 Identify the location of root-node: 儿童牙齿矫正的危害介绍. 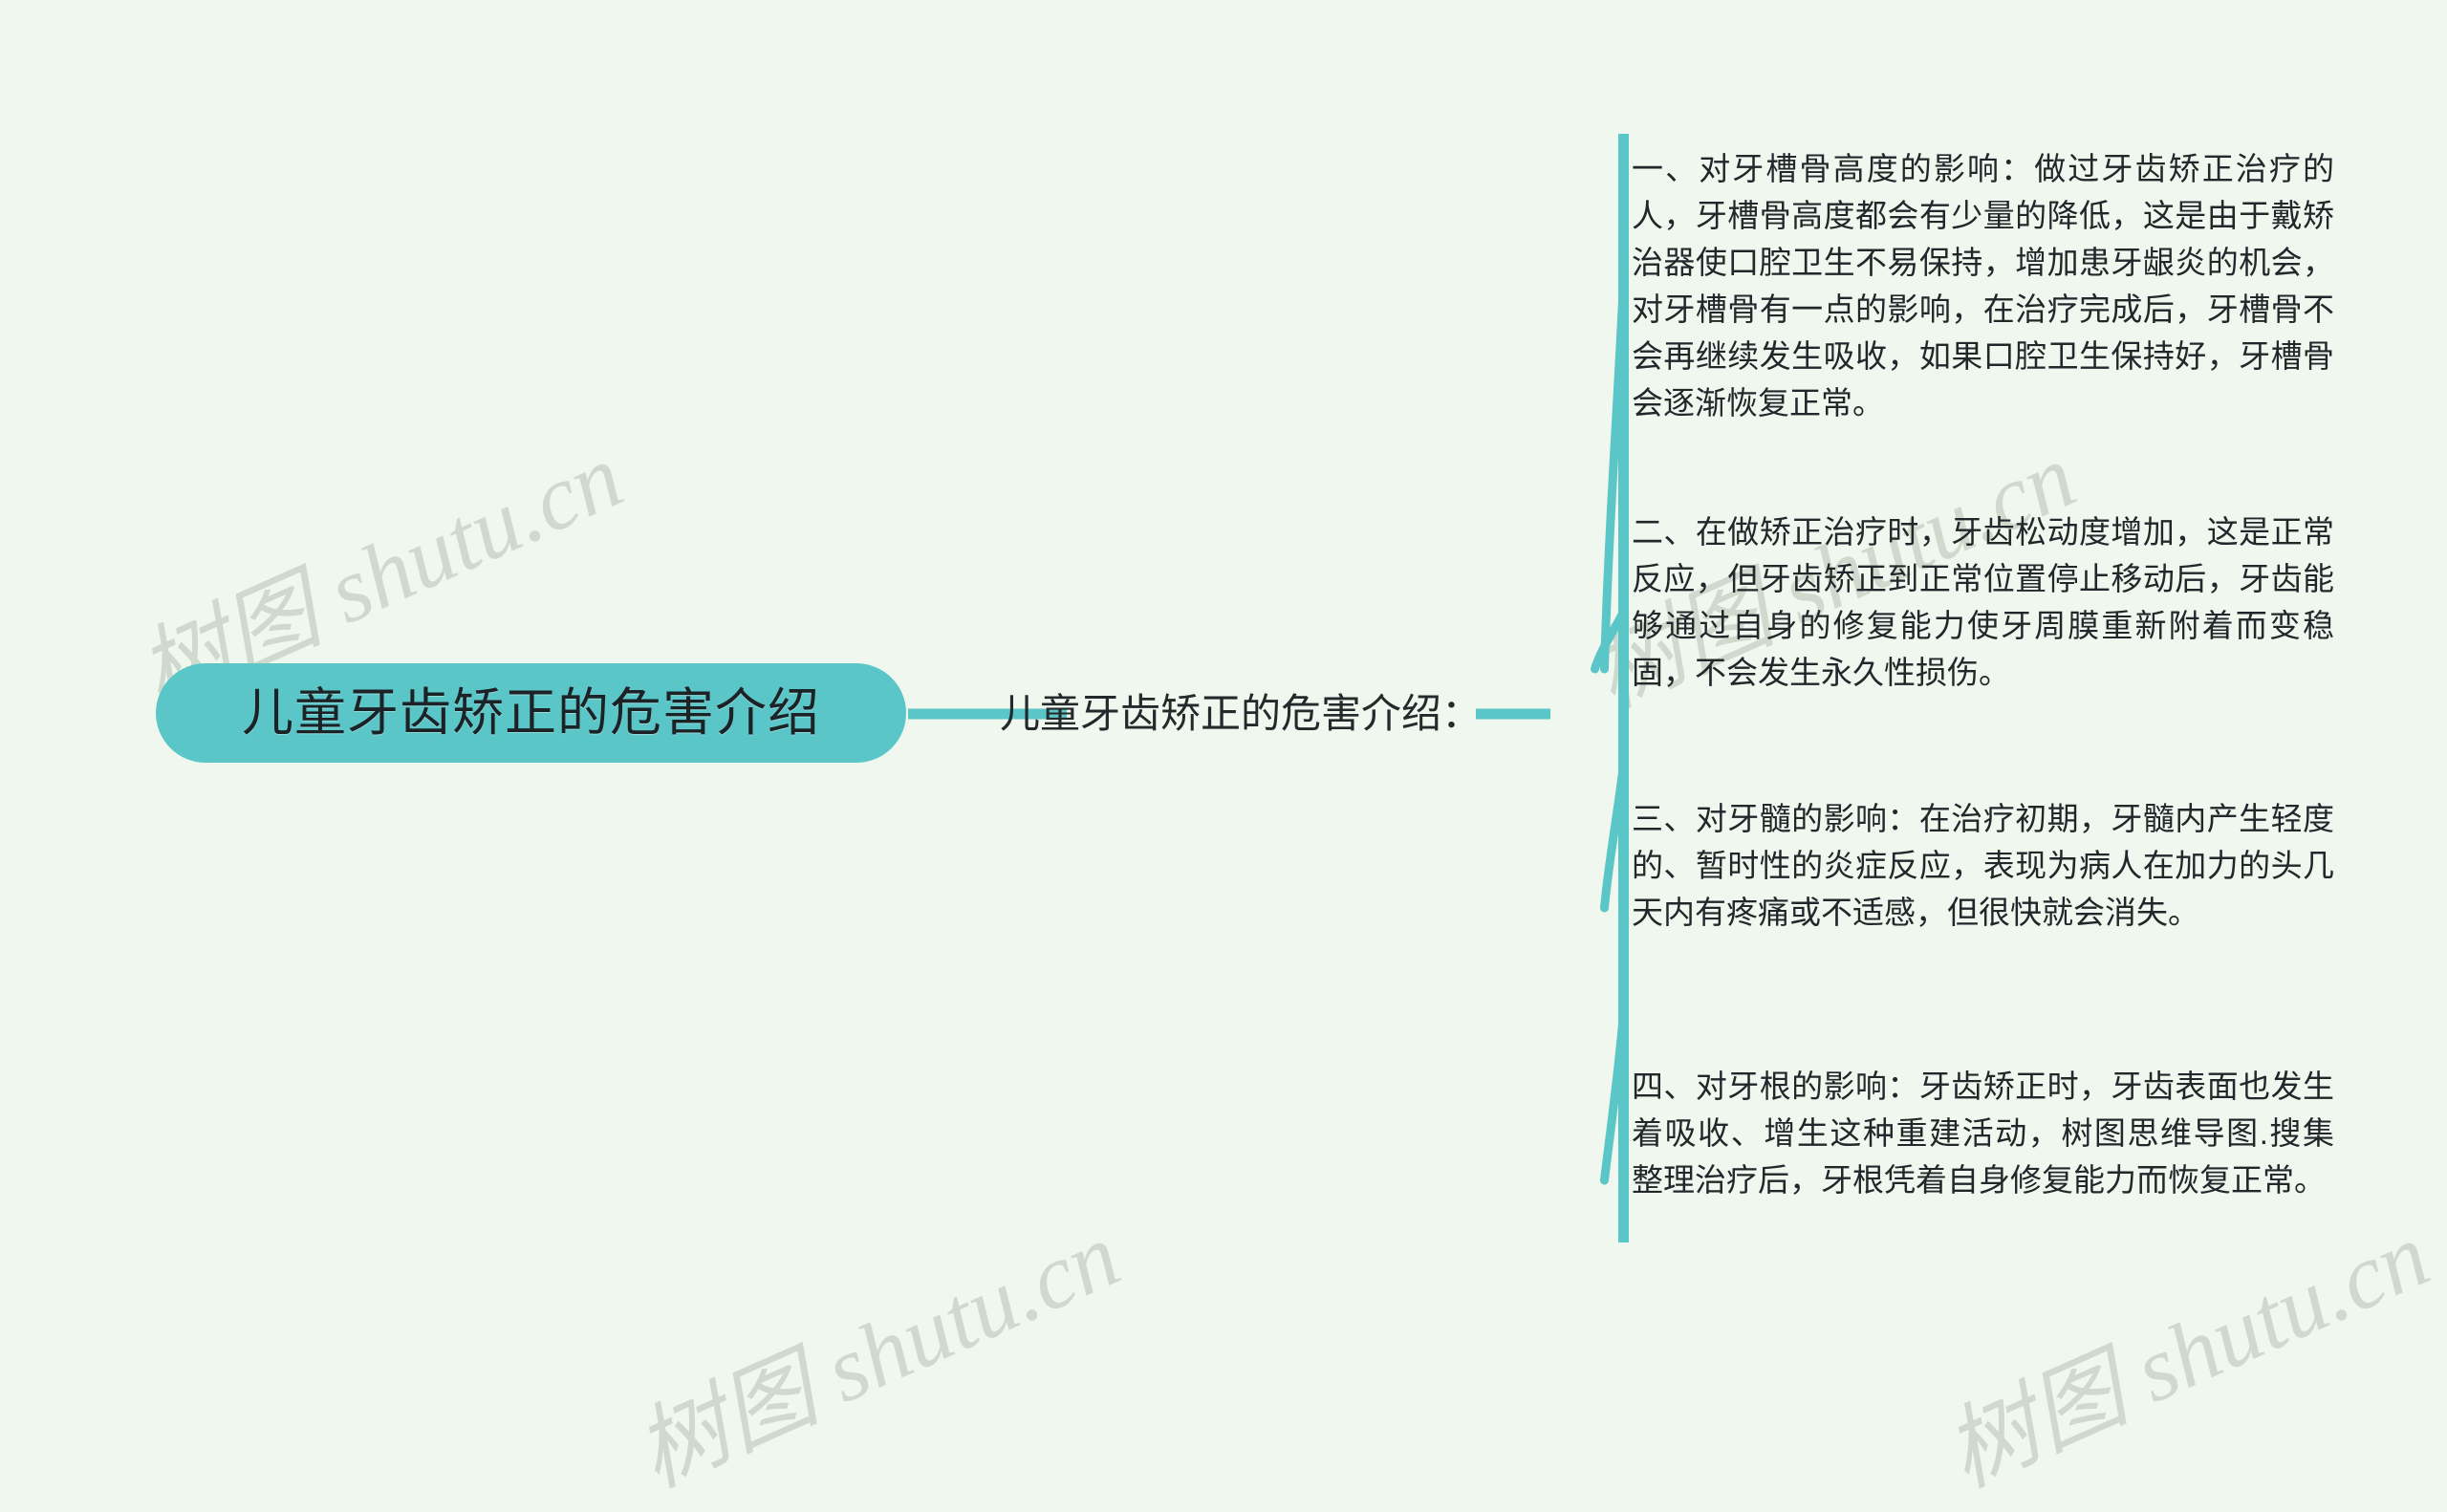
(531, 713).